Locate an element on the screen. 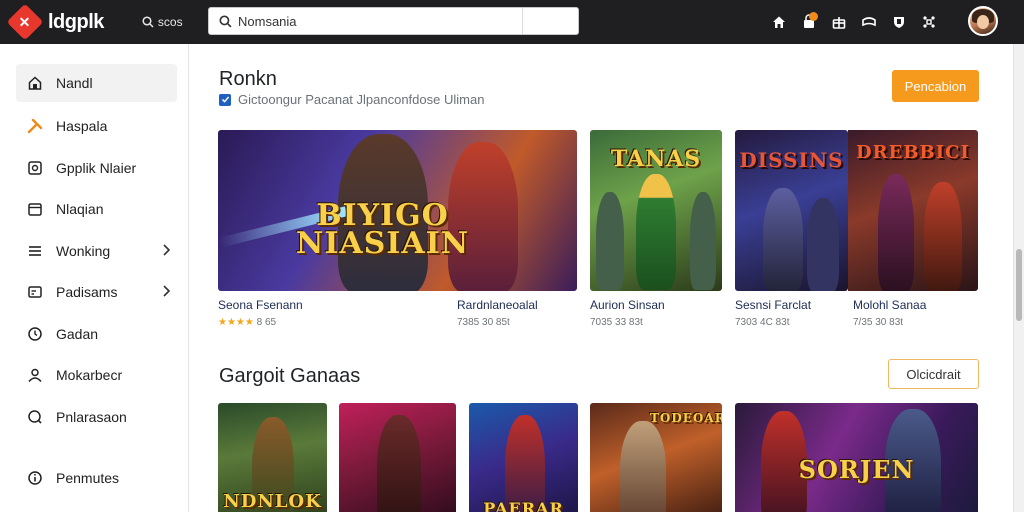 The image size is (1024, 512). game-card: DISSINS is located at coordinates (791, 210).